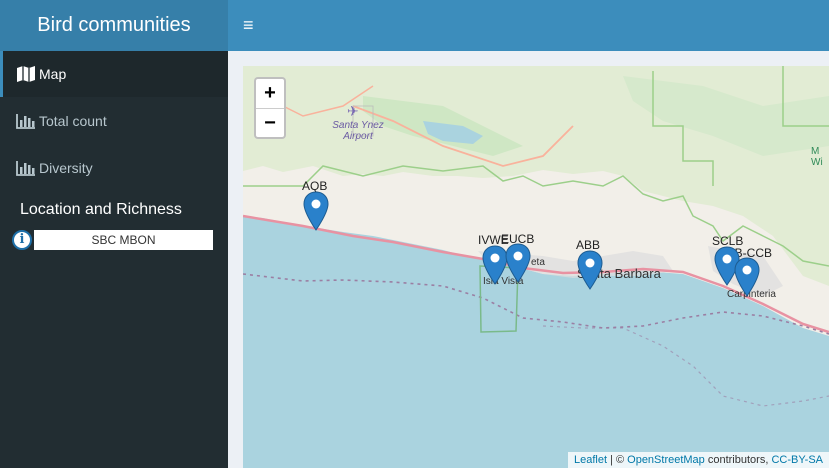 This screenshot has height=468, width=829. Describe the element at coordinates (358, 131) in the screenshot. I see `airport-label: Santa Ynez Airport` at that location.